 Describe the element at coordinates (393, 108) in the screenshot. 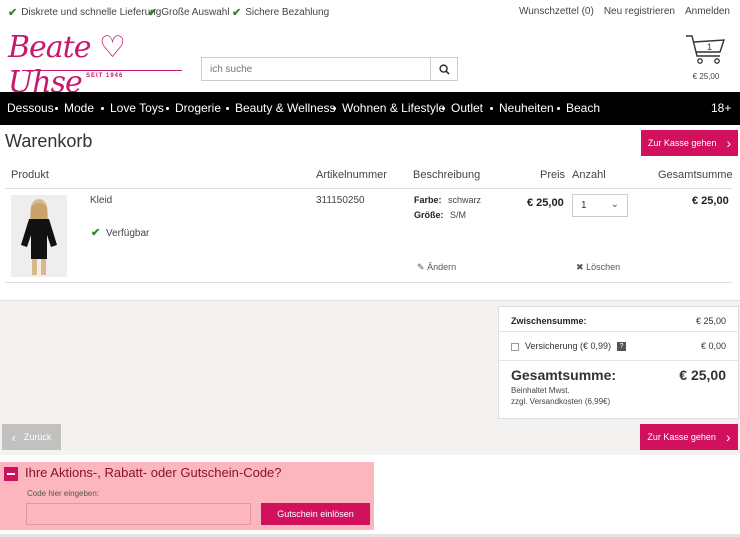

I see `nav-item-wohnen-lifestyle: Wohnen & Lifestyle` at that location.